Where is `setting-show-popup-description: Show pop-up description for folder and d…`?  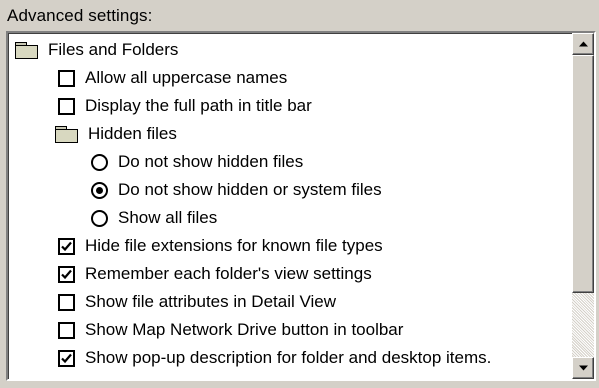 setting-show-popup-description: Show pop-up description for folder and d… is located at coordinates (274, 358).